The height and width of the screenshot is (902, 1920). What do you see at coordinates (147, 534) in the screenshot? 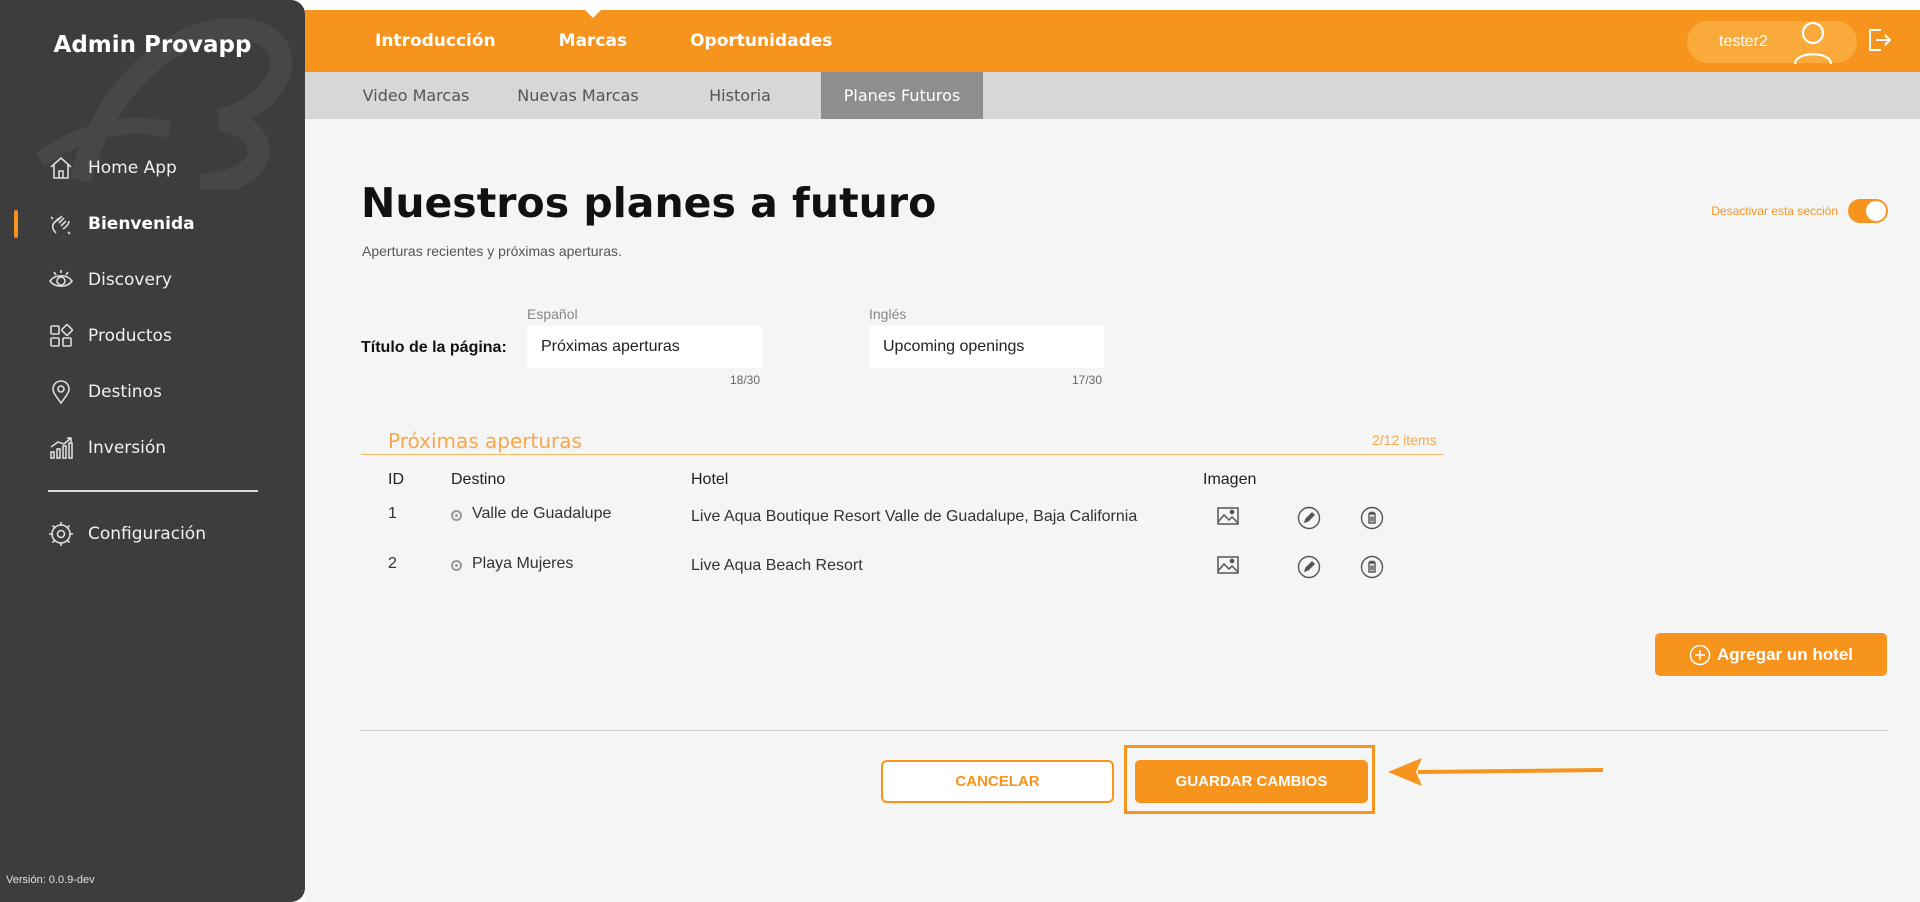
I see `sidebar-item-label: Configuración` at bounding box center [147, 534].